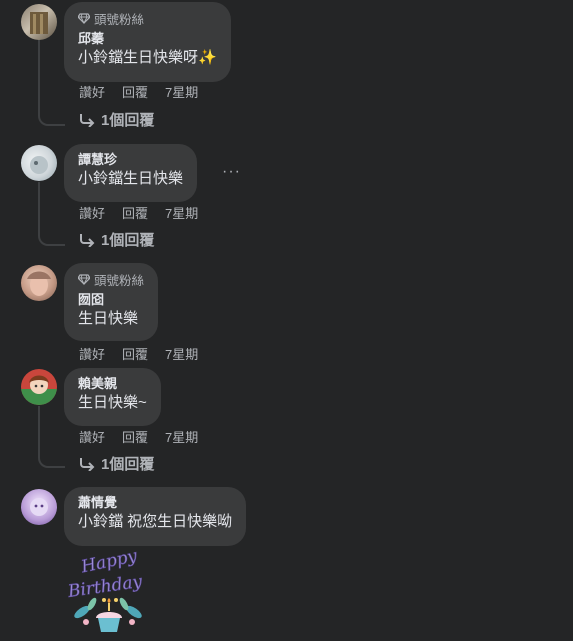 The image size is (573, 641). What do you see at coordinates (131, 178) in the screenshot?
I see `comment-text: 小鈴鐺生日快樂` at bounding box center [131, 178].